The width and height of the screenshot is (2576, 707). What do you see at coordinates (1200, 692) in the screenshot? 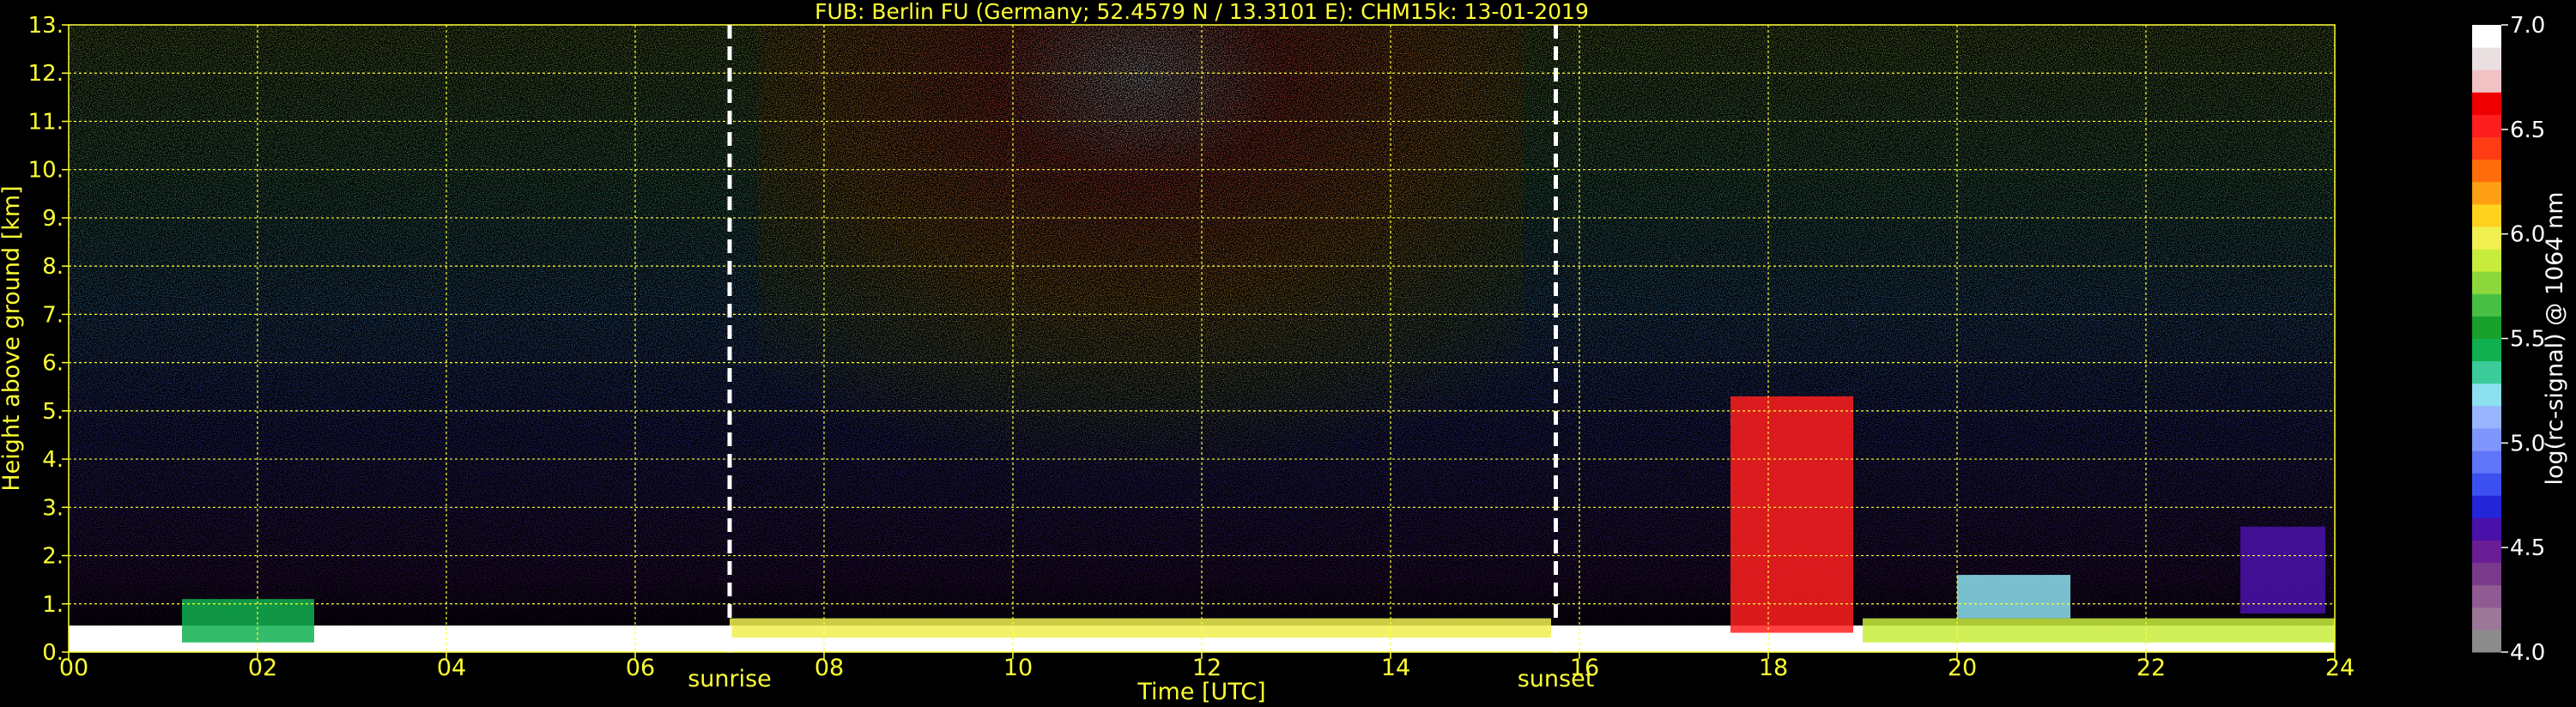
I see `x-axis-label: Time [UTC]` at bounding box center [1200, 692].